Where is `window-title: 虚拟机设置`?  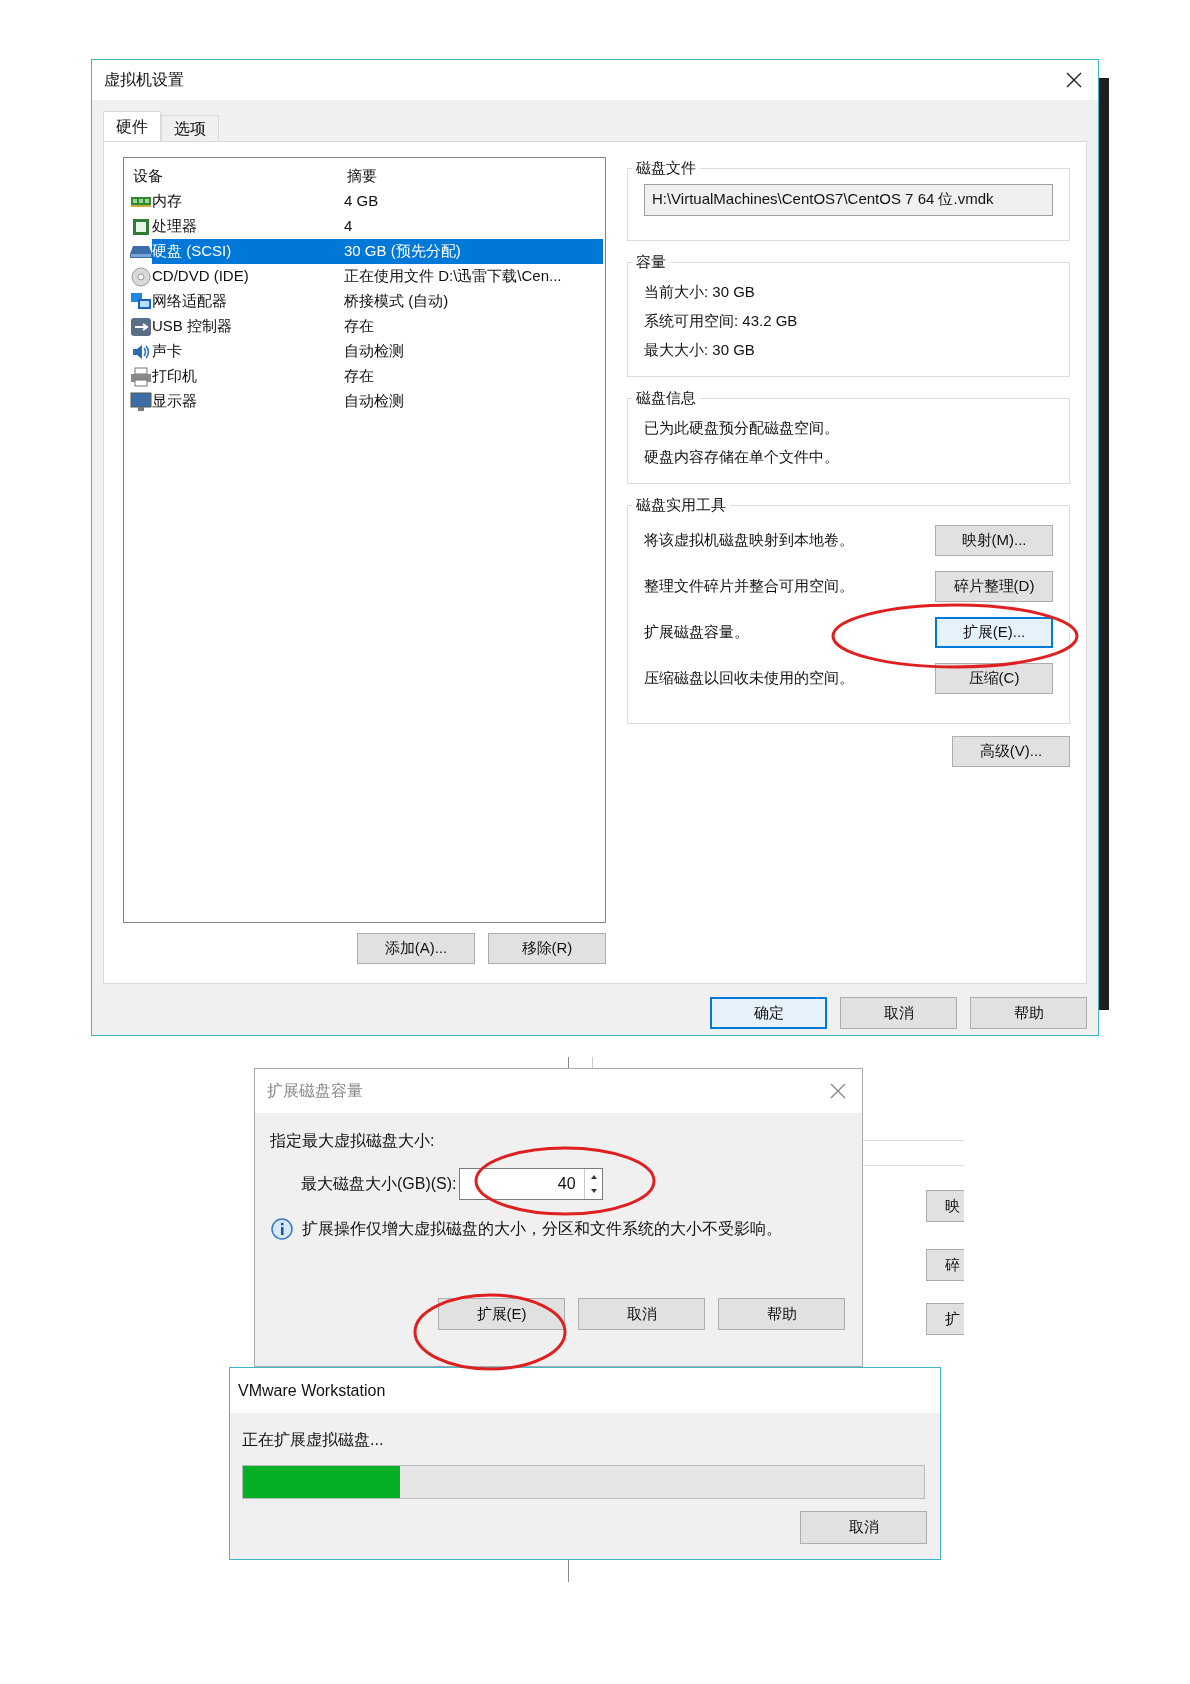 window-title: 虚拟机设置 is located at coordinates (144, 80).